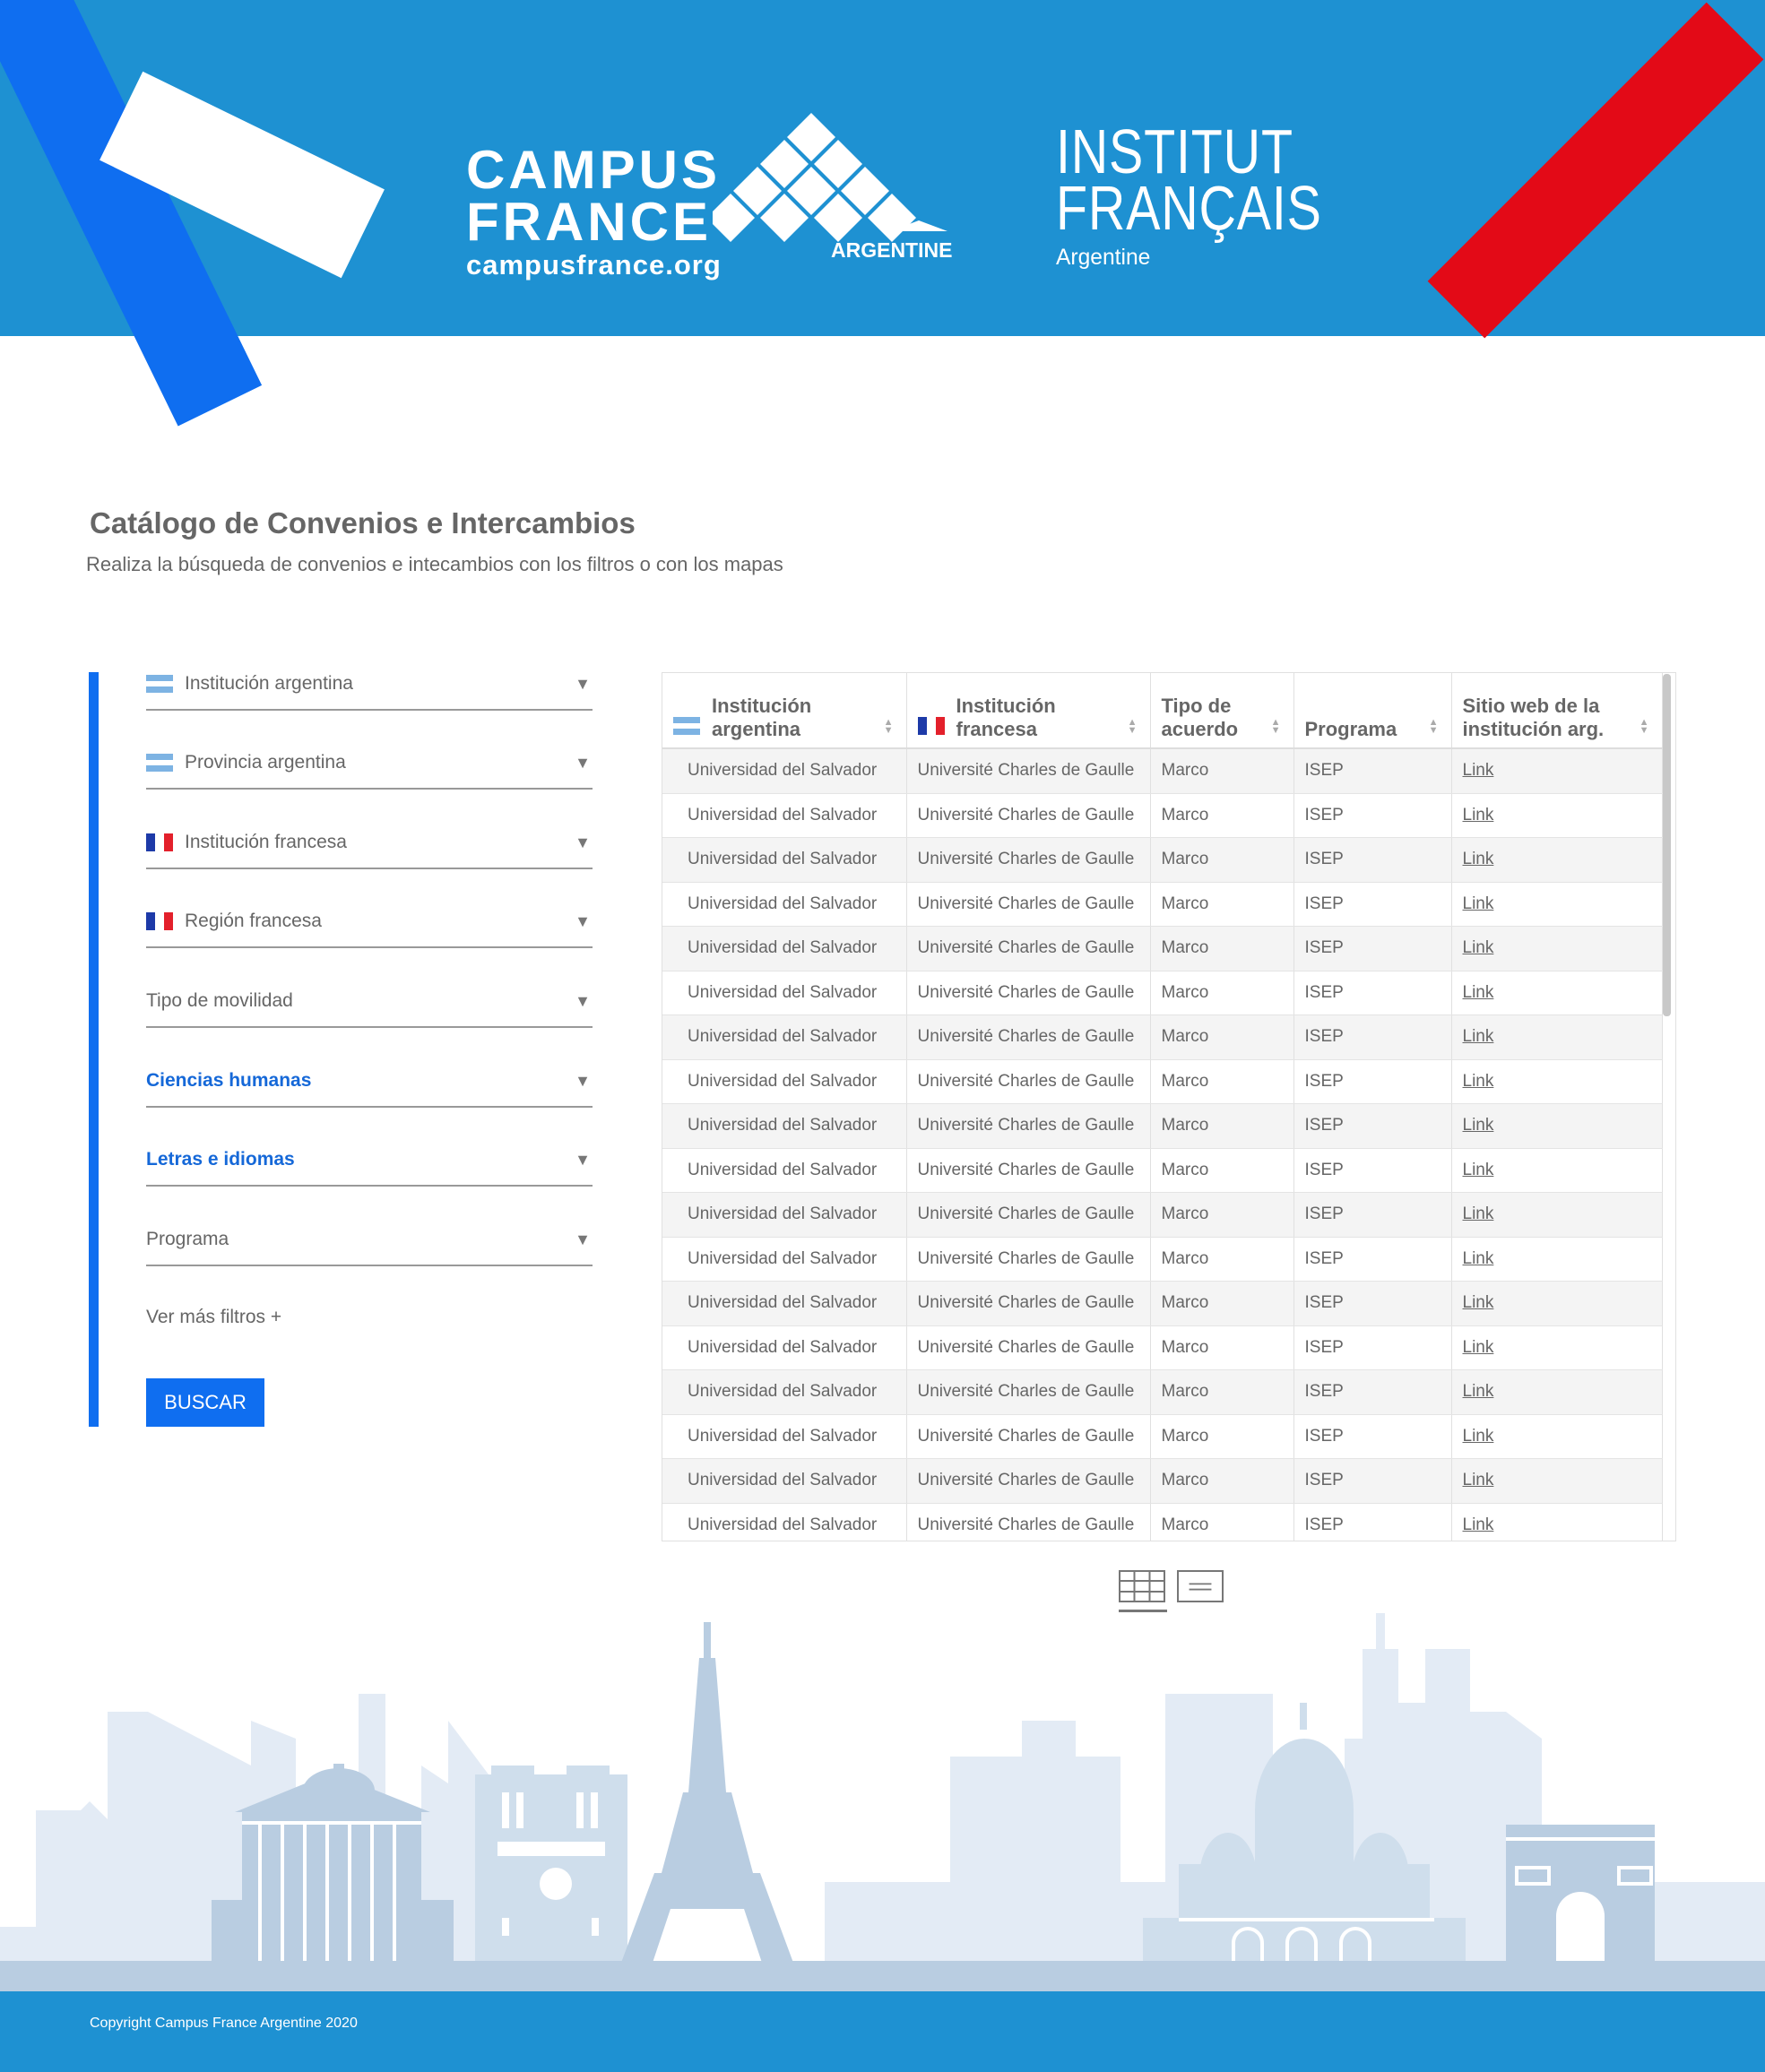 The height and width of the screenshot is (2072, 1765). What do you see at coordinates (1222, 711) in the screenshot?
I see `column-header-tipo-acuerdo: Tipo de acuerdo ▲ ▼` at bounding box center [1222, 711].